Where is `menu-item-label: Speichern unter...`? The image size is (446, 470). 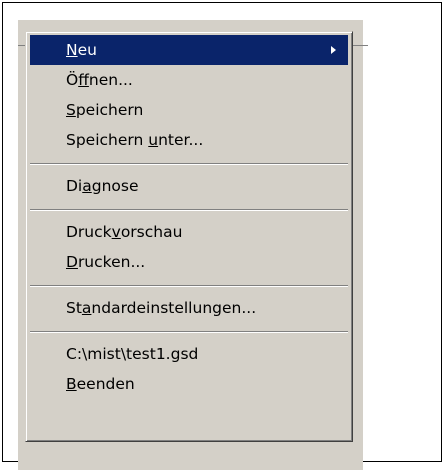
menu-item-label: Speichern unter... is located at coordinates (135, 140).